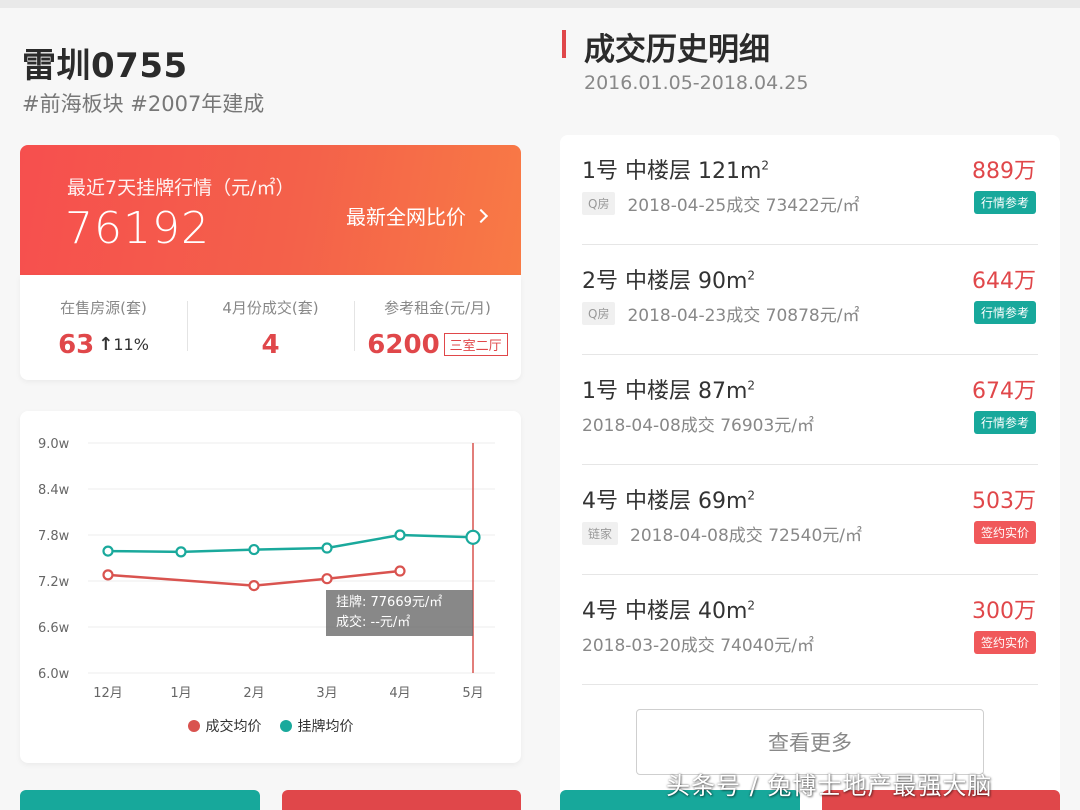 This screenshot has width=1080, height=810. What do you see at coordinates (180, 693) in the screenshot?
I see `x-tick-label: 1月` at bounding box center [180, 693].